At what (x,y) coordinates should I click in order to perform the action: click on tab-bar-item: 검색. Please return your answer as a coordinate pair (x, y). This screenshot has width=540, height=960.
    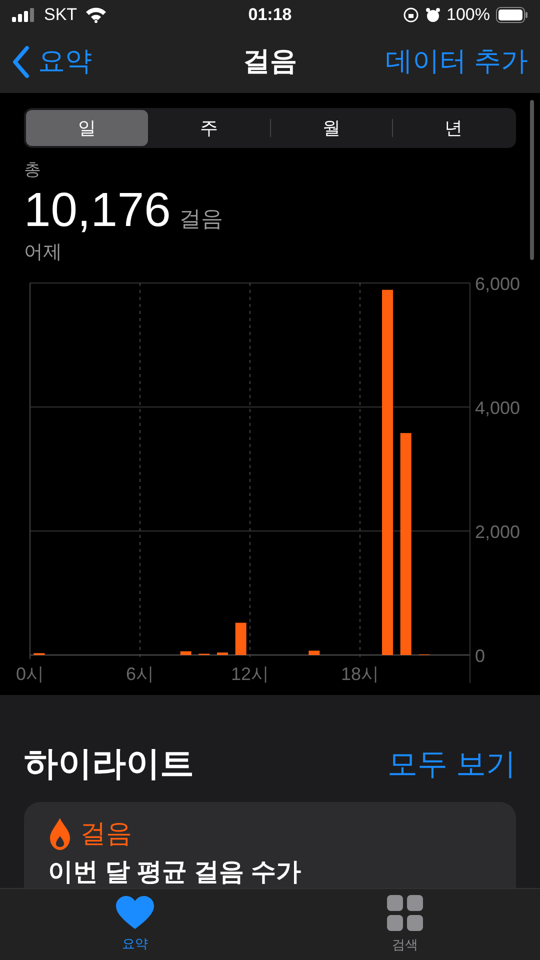
    Looking at the image, I should click on (405, 924).